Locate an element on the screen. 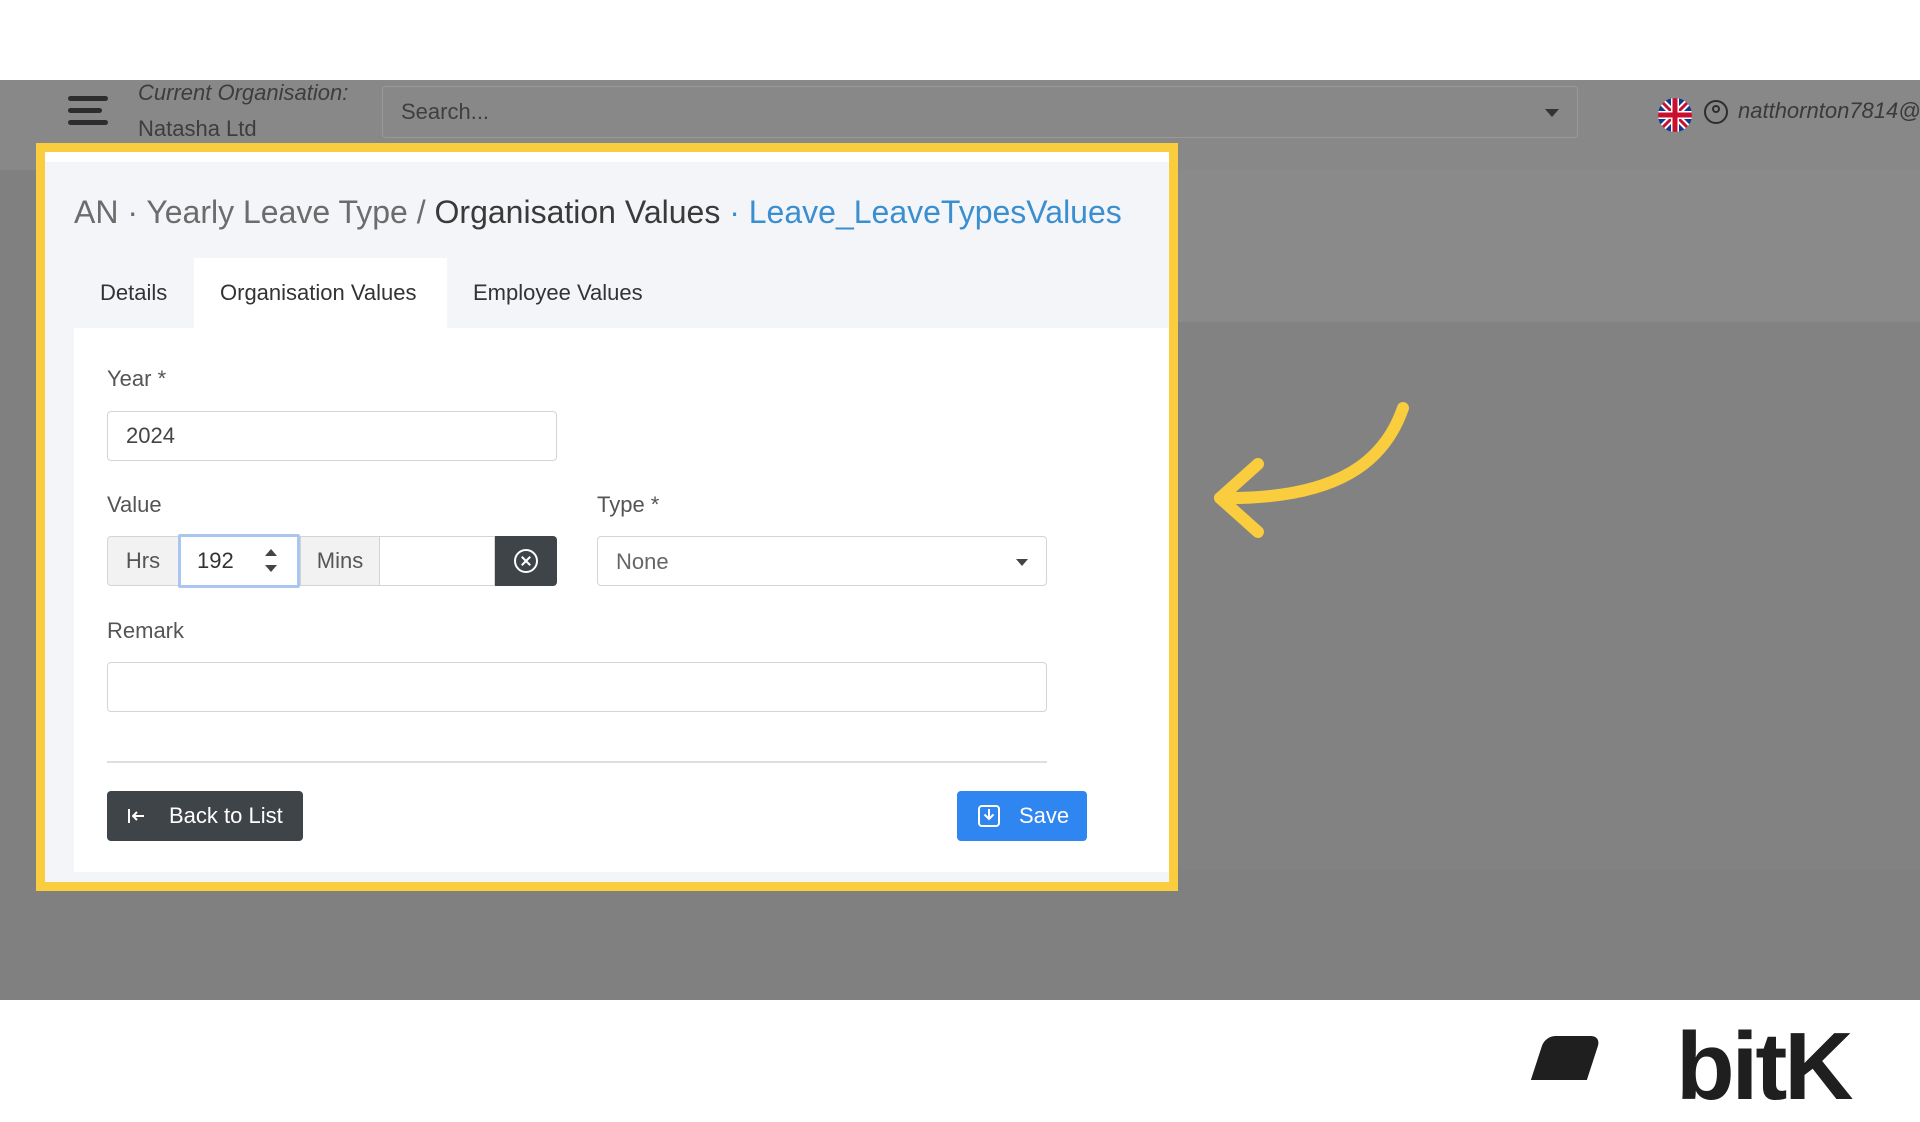  uk-flag-icon is located at coordinates (1675, 115).